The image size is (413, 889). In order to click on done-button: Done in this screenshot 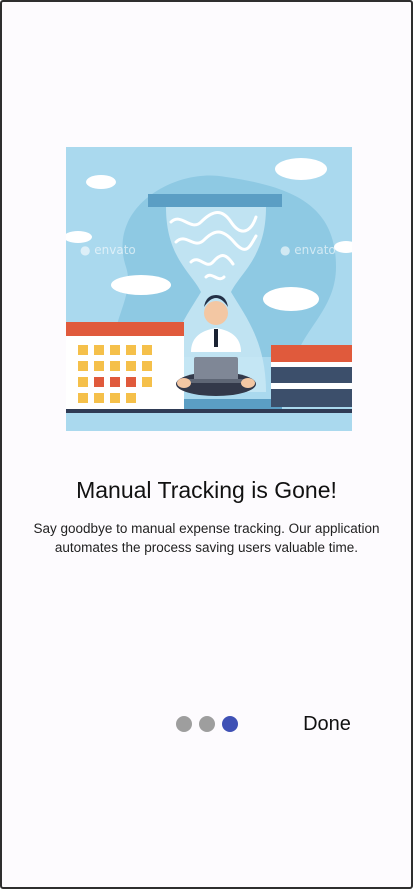, I will do `click(327, 724)`.